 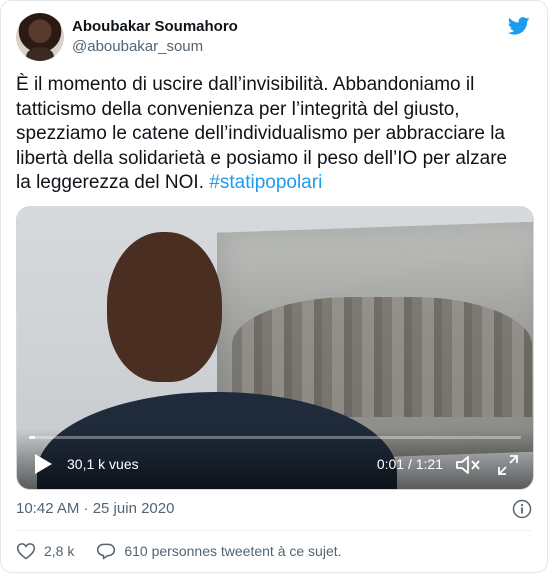 What do you see at coordinates (155, 27) in the screenshot?
I see `author-display-name: Aboubakar Soumahoro` at bounding box center [155, 27].